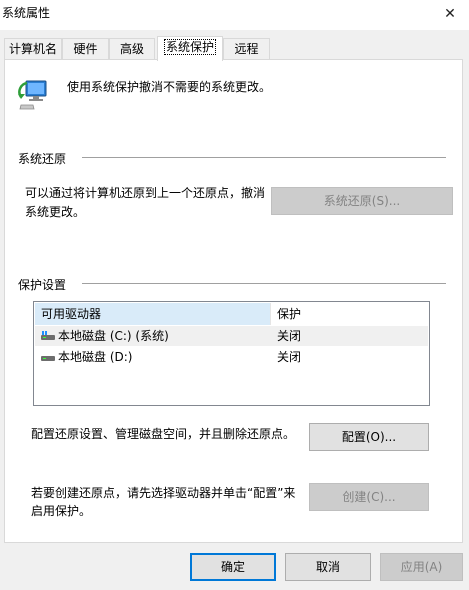 Image resolution: width=469 pixels, height=590 pixels. Describe the element at coordinates (163, 434) in the screenshot. I see `configure-description: 配置还原设置、管理磁盘空间，并且删除还原点。` at that location.